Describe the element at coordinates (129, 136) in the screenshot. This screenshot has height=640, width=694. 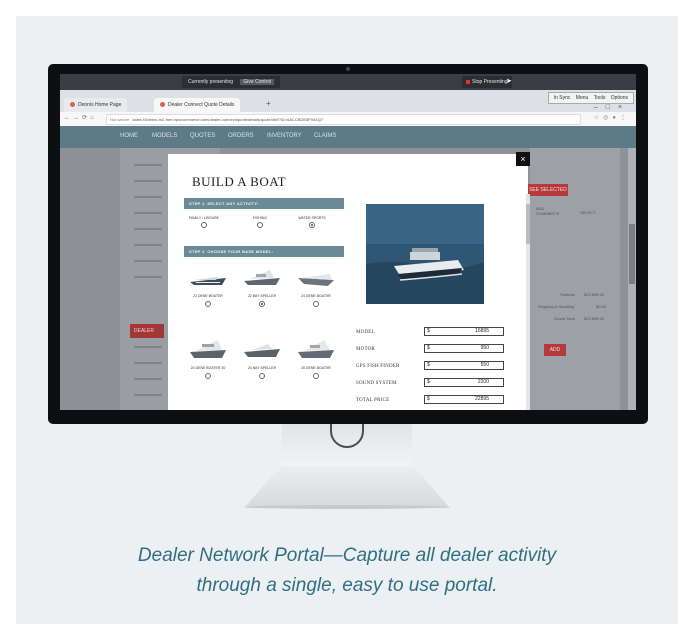
I see `nav-home: HOME` at that location.